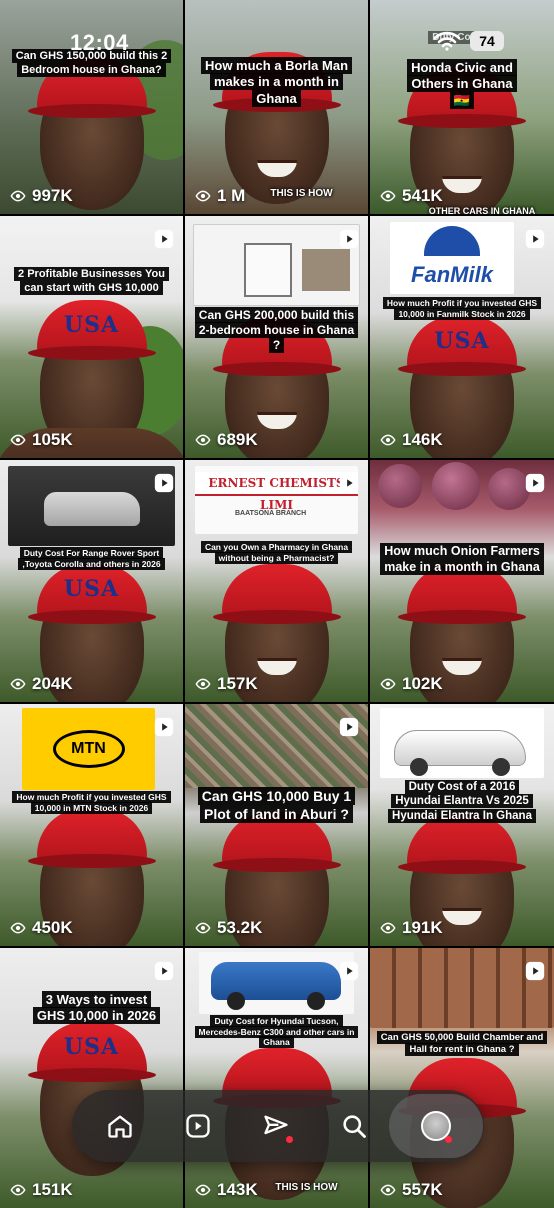  I want to click on branch-label: BAATSONA BRANCH, so click(271, 513).